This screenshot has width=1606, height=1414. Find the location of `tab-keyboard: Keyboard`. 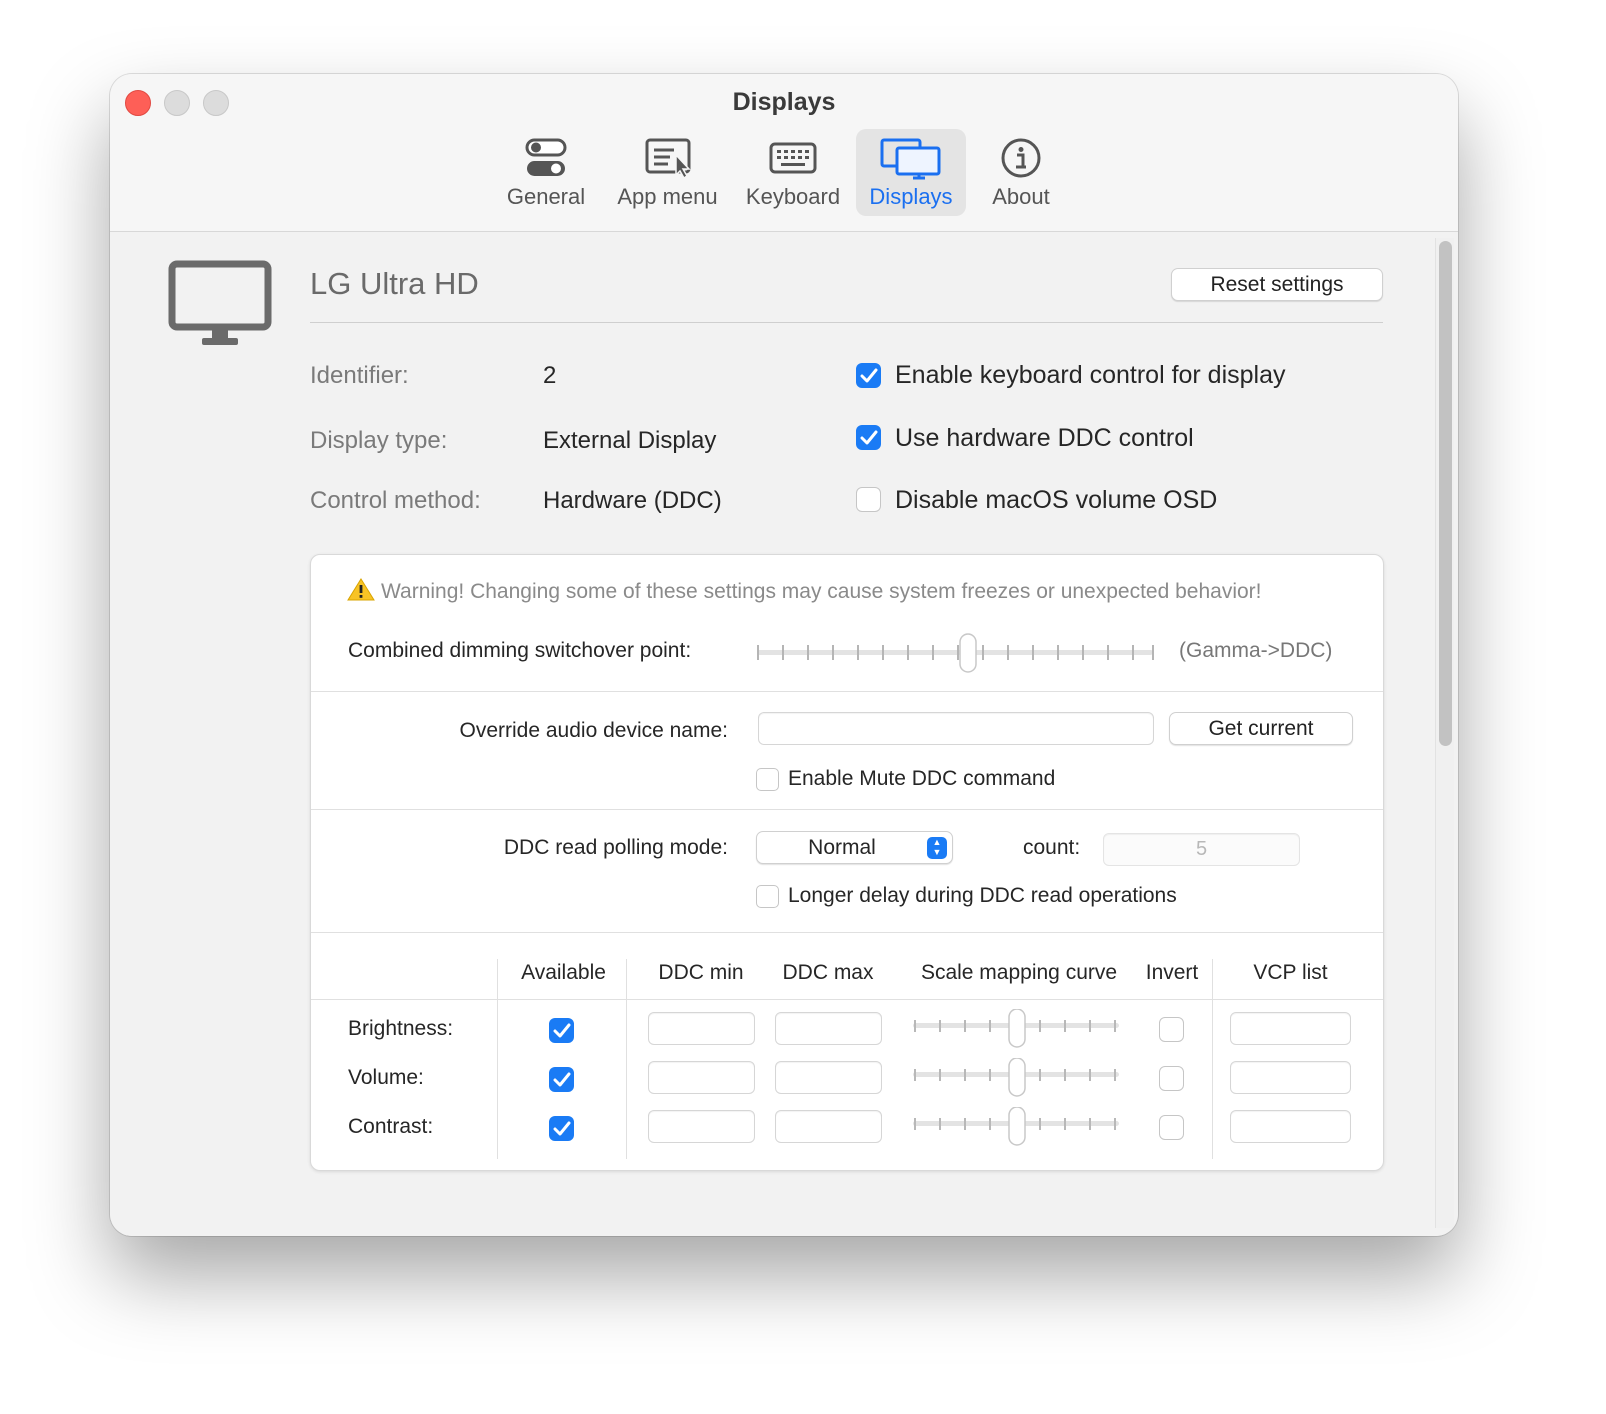

tab-keyboard: Keyboard is located at coordinates (793, 172).